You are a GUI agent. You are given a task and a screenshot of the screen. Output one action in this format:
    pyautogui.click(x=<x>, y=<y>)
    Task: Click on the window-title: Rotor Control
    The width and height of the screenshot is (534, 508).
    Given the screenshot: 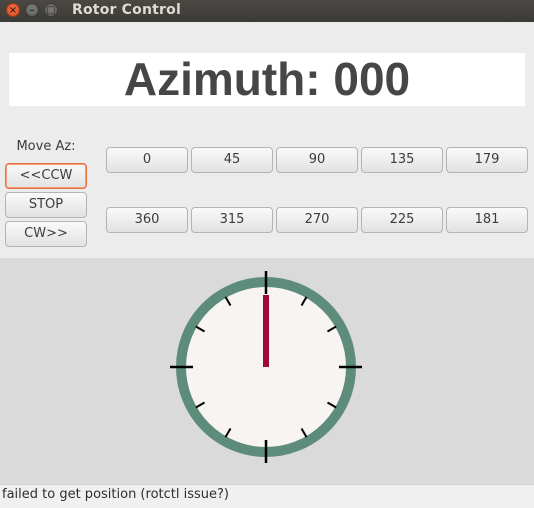 What is the action you would take?
    pyautogui.click(x=126, y=10)
    